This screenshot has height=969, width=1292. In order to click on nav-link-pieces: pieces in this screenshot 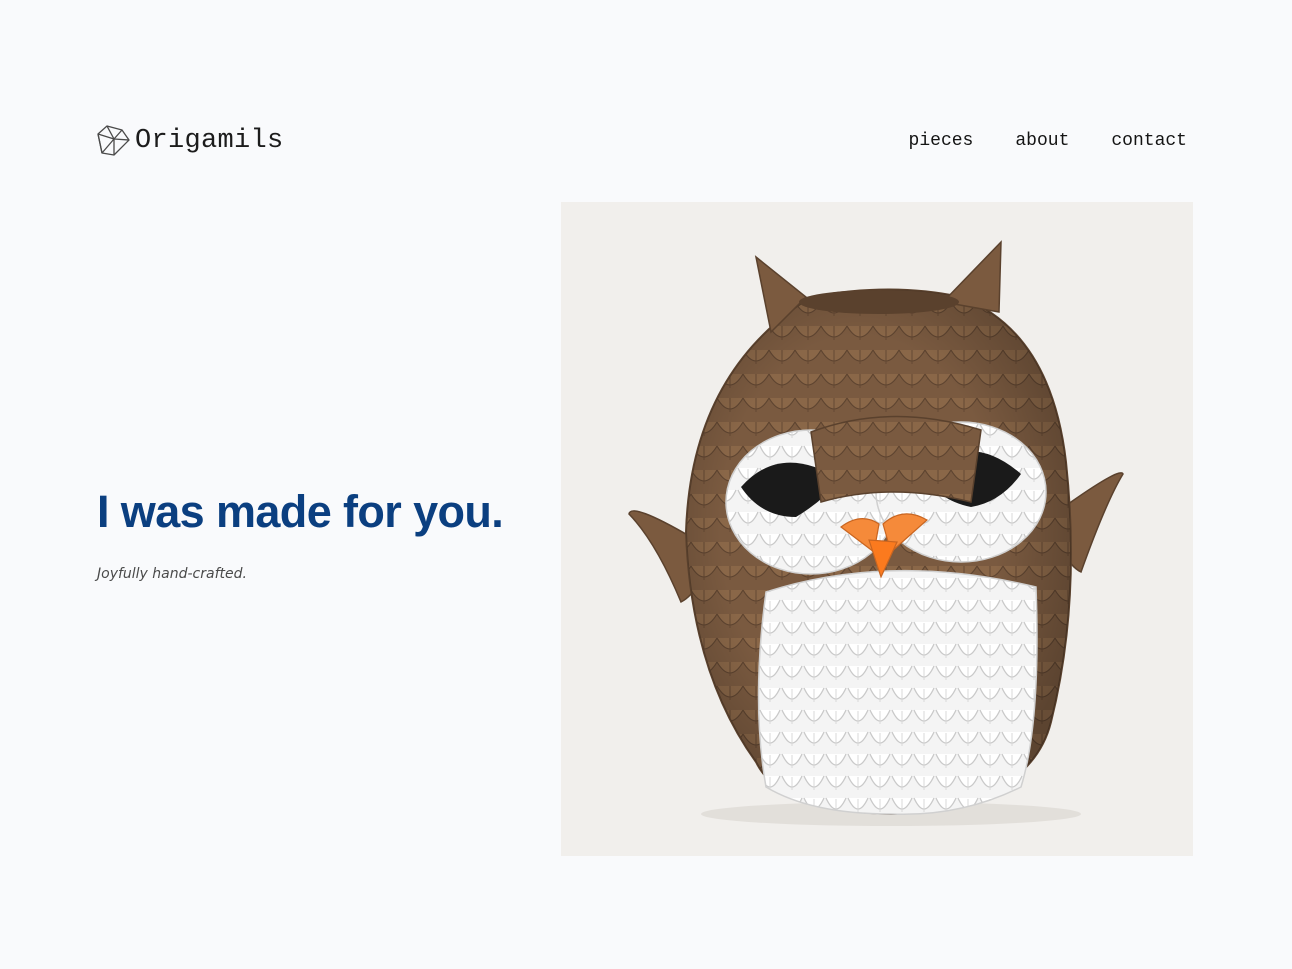, I will do `click(941, 141)`.